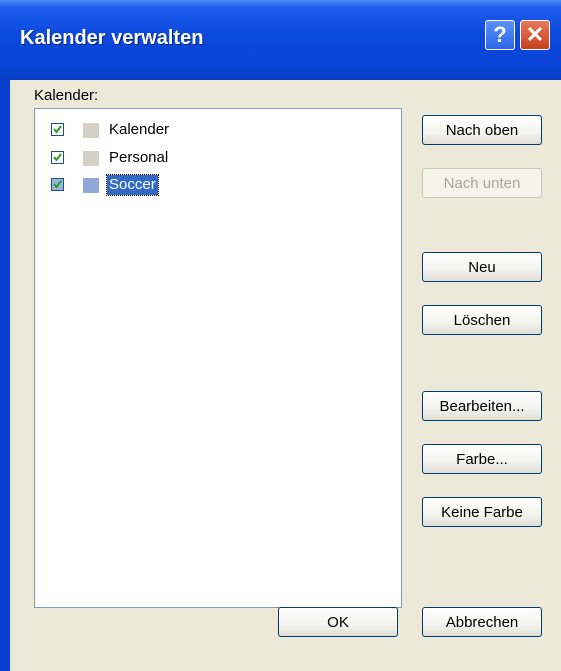  Describe the element at coordinates (139, 129) in the screenshot. I see `calendar-name: Kalender` at that location.